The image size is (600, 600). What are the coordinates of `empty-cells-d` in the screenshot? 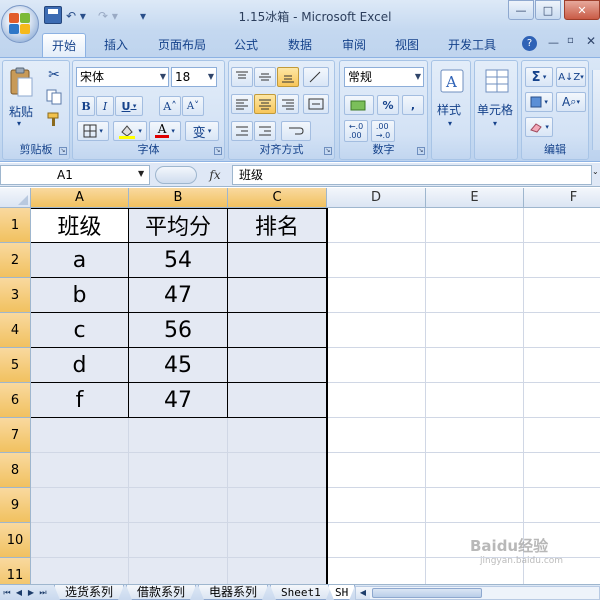 It's located at (376, 396).